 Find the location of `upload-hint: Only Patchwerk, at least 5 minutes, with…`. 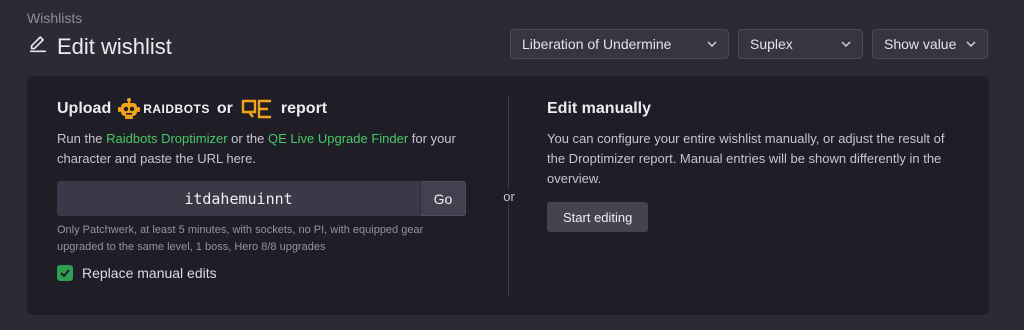

upload-hint: Only Patchwerk, at least 5 minutes, with… is located at coordinates (240, 238).